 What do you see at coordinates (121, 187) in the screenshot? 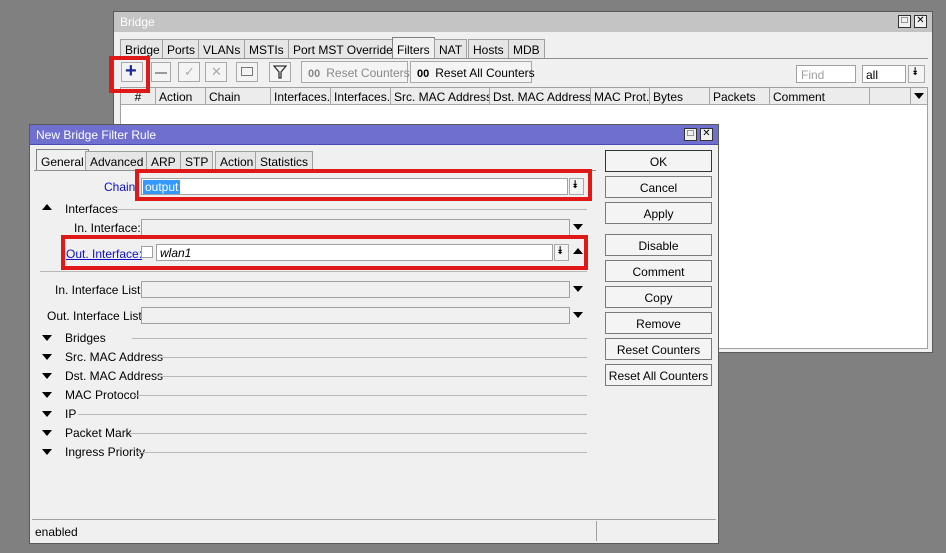
I see `chain-label: Chain:` at bounding box center [121, 187].